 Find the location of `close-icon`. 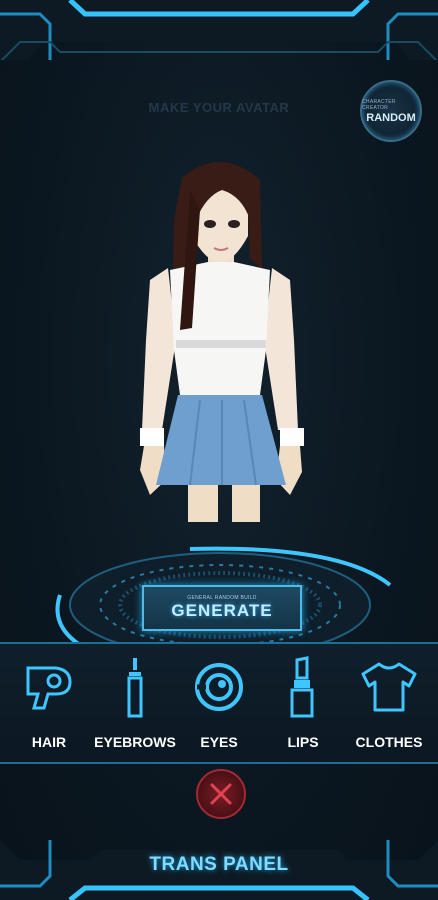

close-icon is located at coordinates (221, 794).